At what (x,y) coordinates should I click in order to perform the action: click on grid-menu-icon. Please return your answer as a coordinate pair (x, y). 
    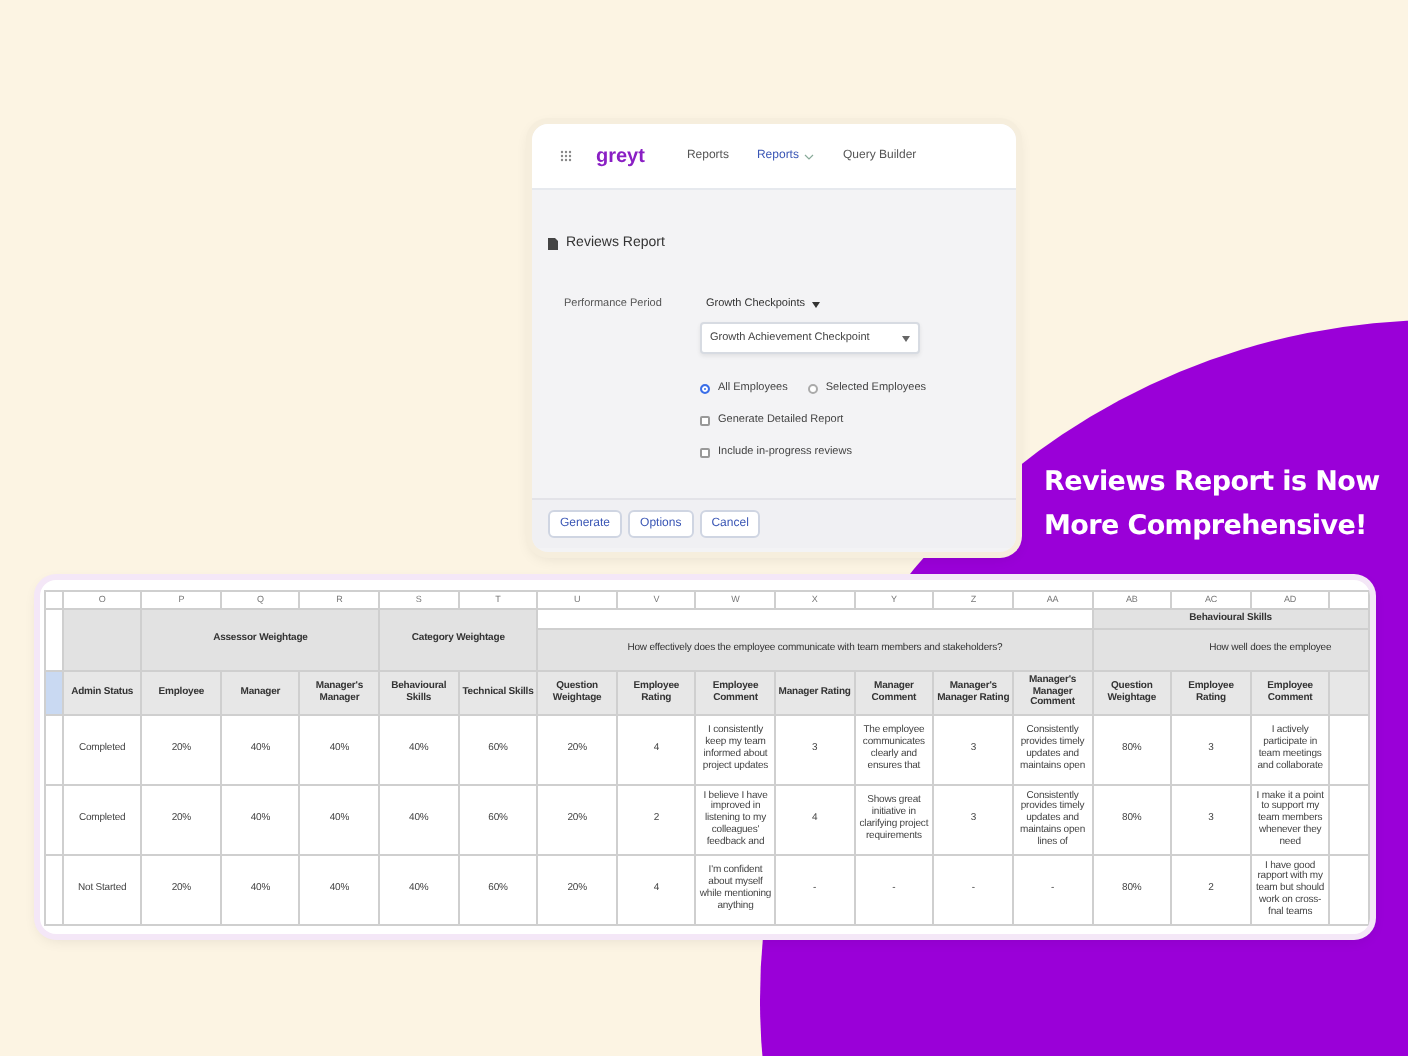
    Looking at the image, I should click on (566, 156).